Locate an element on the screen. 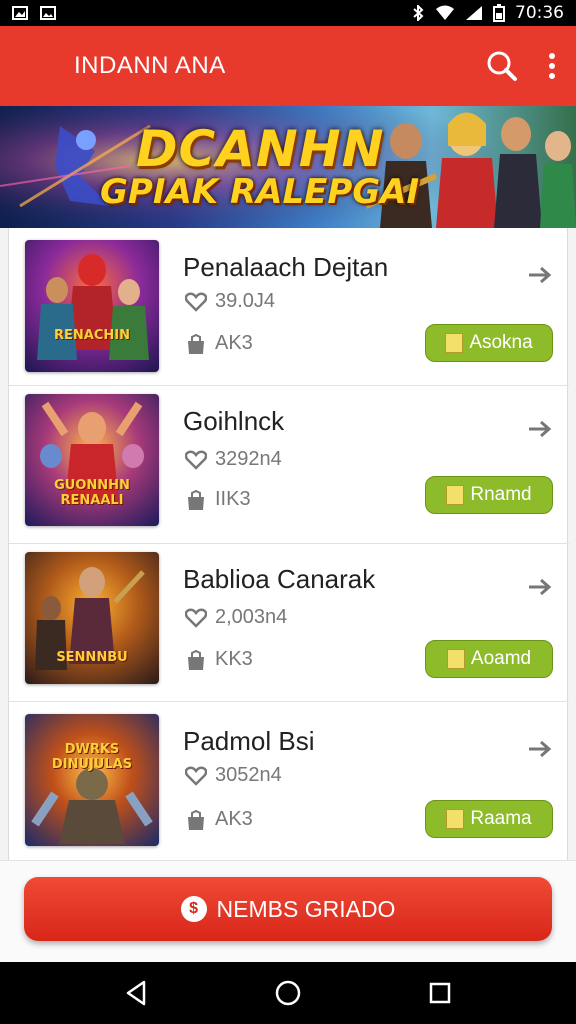 Image resolution: width=576 pixels, height=1024 pixels. item-action-button: Asokna is located at coordinates (489, 343).